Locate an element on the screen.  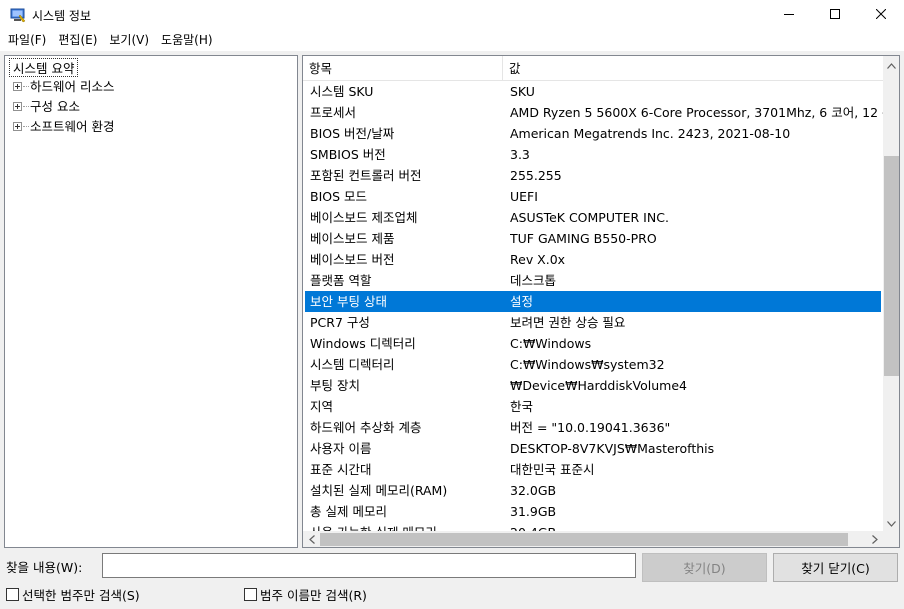
search-category-names-checkbox: 범주 이름만 검색(R) is located at coordinates (305, 594).